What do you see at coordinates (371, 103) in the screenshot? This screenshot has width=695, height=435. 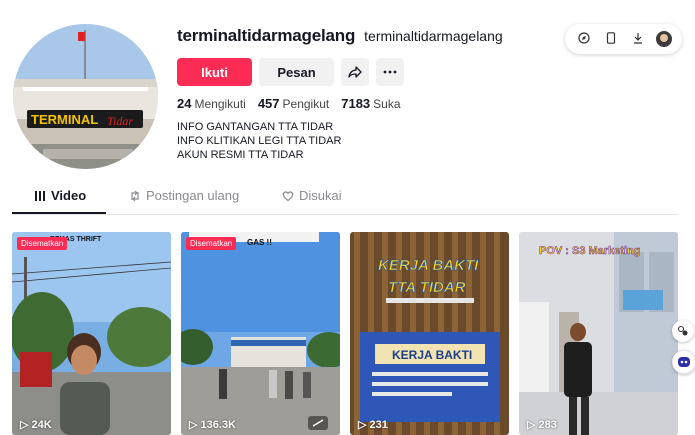 I see `stat-likes: 7183 Suka` at bounding box center [371, 103].